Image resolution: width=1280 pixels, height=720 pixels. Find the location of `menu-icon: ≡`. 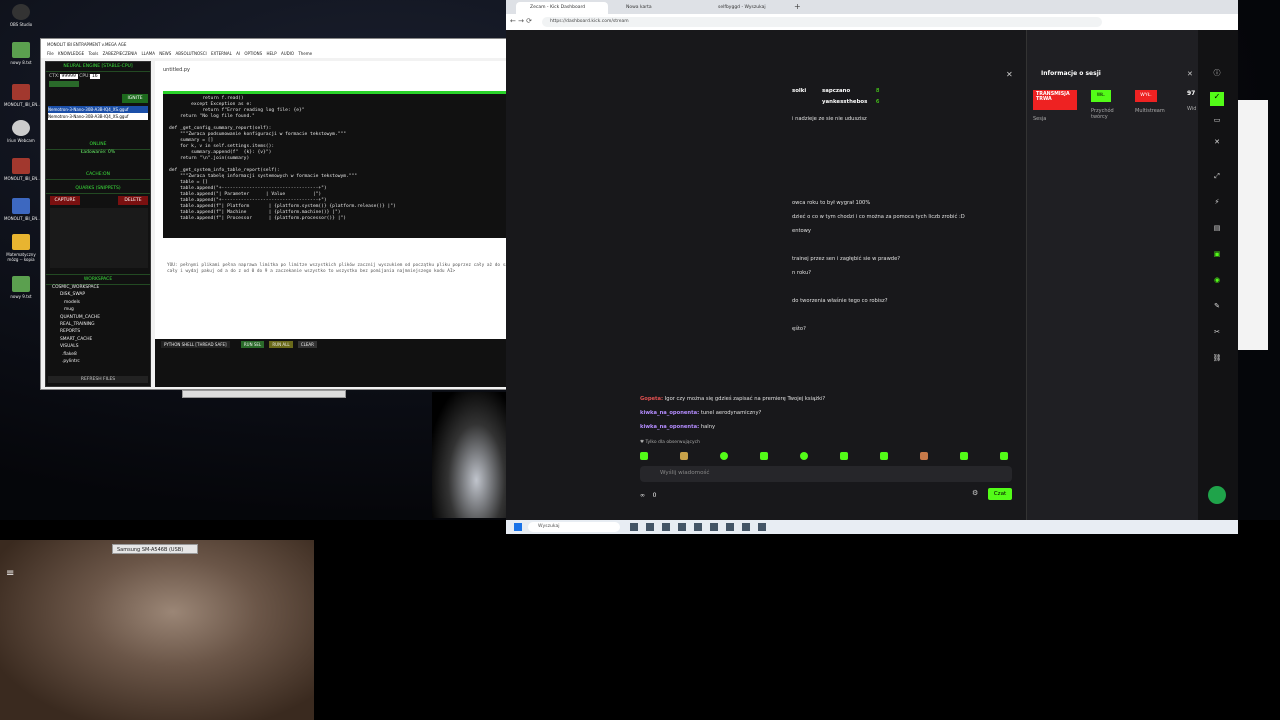

menu-icon: ≡ is located at coordinates (10, 573).